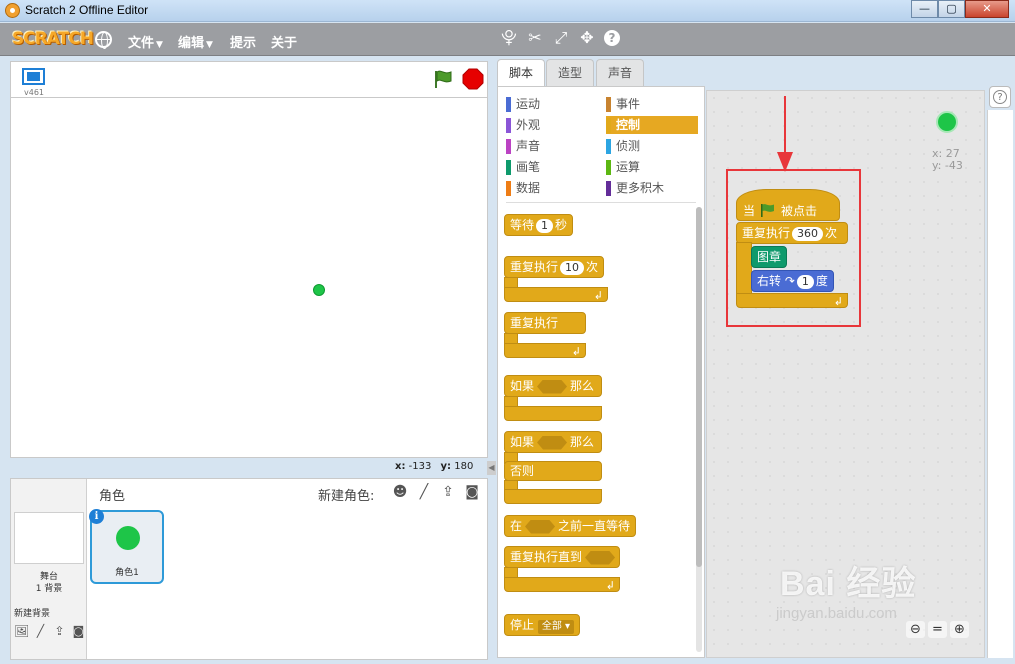  What do you see at coordinates (346, 496) in the screenshot?
I see `new-sprite-label: 新建角色:` at bounding box center [346, 496].